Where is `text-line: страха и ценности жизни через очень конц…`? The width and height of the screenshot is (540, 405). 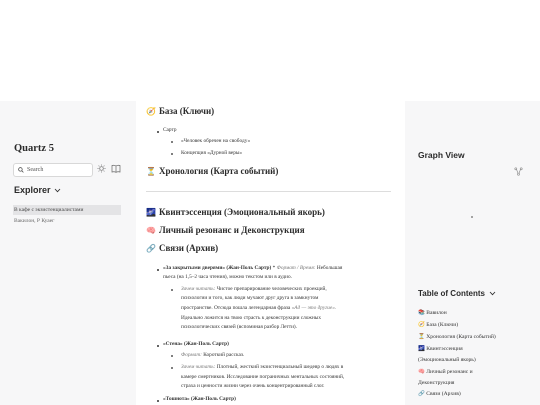 text-line: страха и ценности жизни через очень конц… is located at coordinates (253, 386).